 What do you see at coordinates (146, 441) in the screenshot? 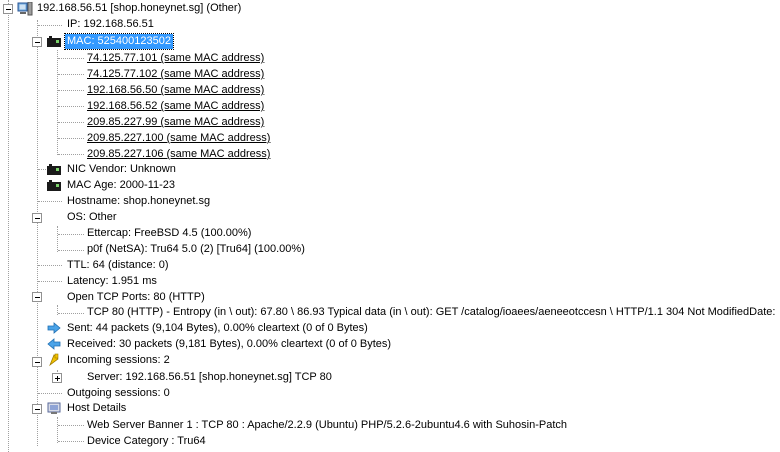
I see `device-category-label: Device Category : Tru64` at bounding box center [146, 441].